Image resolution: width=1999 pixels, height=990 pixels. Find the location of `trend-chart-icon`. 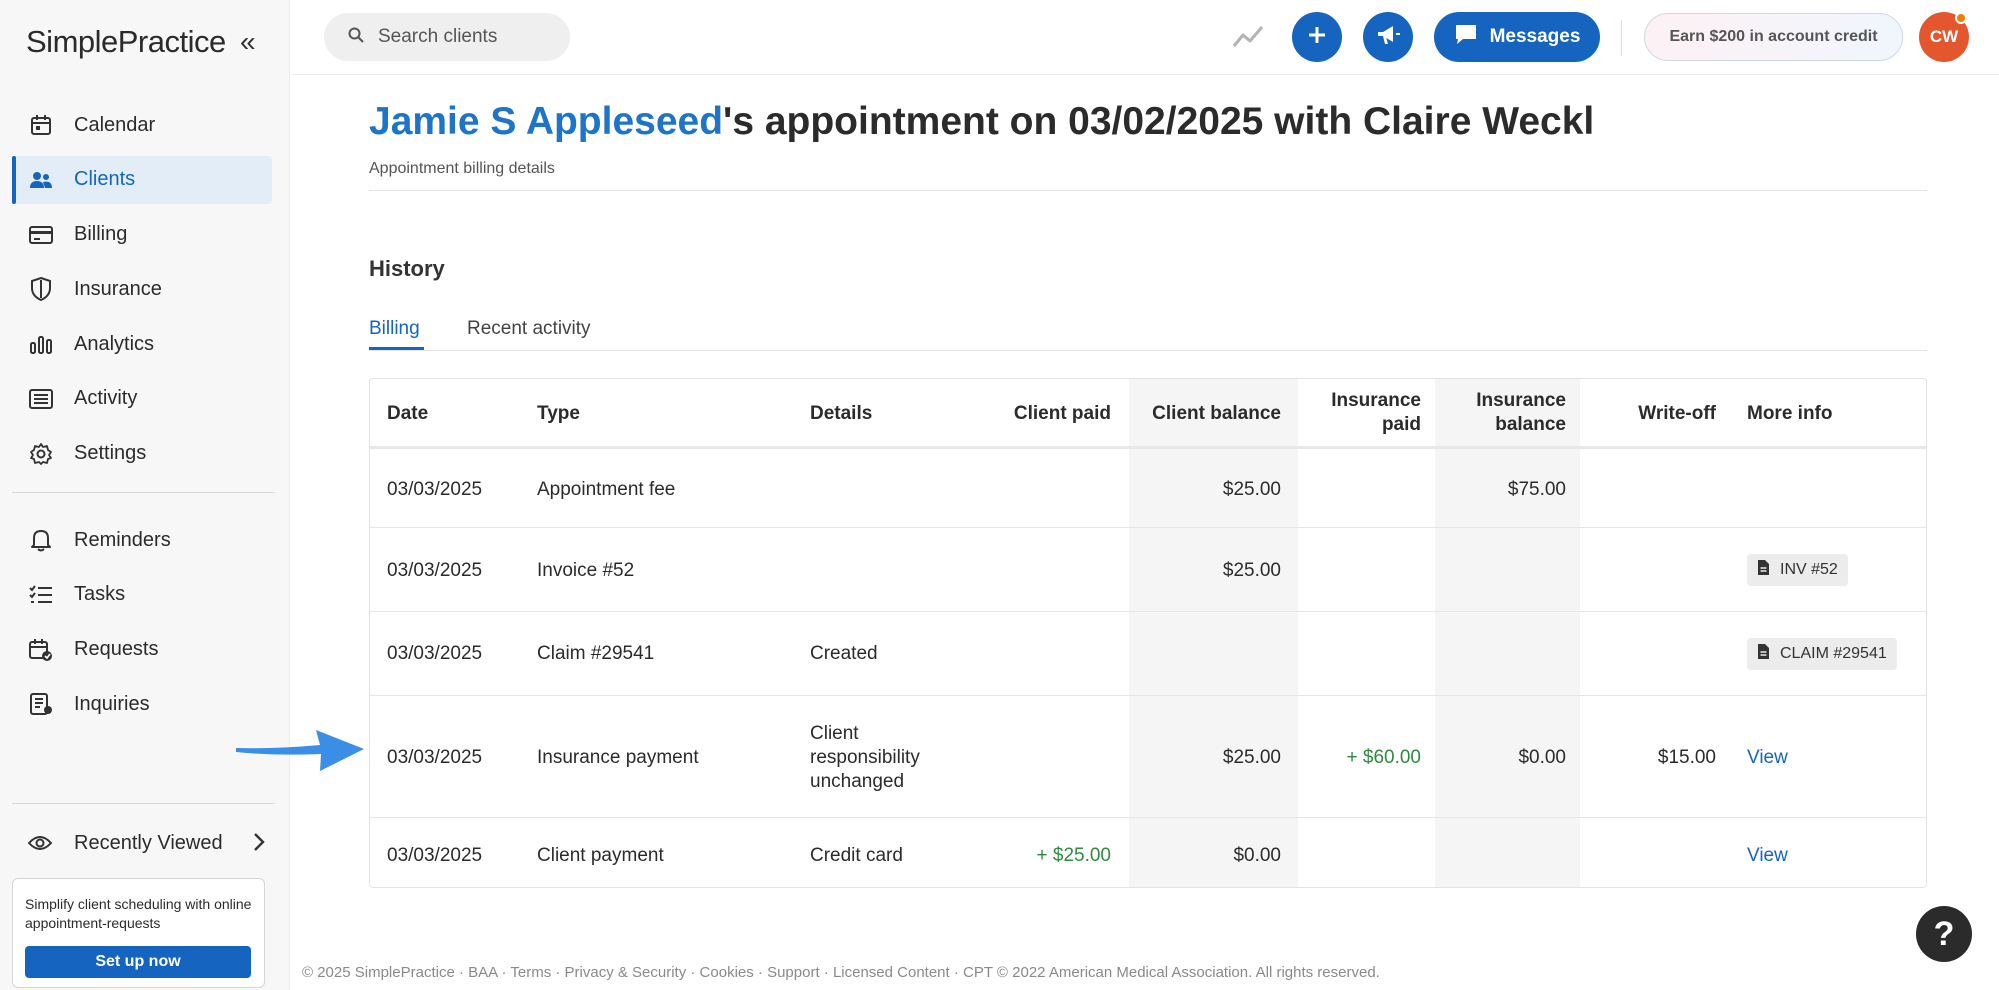

trend-chart-icon is located at coordinates (1248, 38).